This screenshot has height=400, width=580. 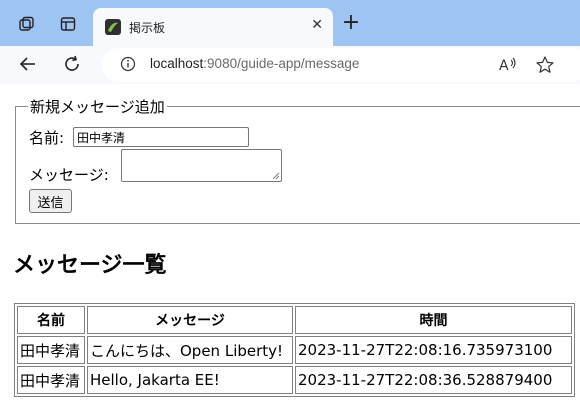 What do you see at coordinates (28, 64) in the screenshot?
I see `back-icon` at bounding box center [28, 64].